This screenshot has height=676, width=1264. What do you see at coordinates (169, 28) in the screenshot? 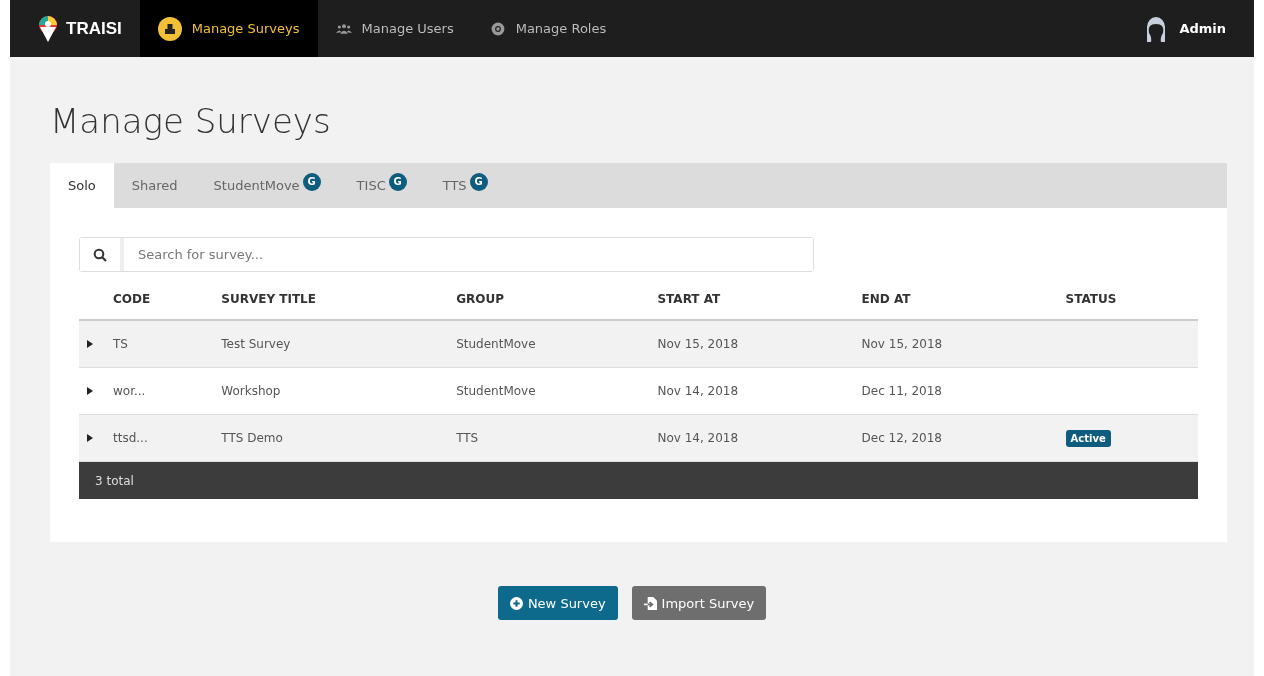
I see `boxes-icon` at bounding box center [169, 28].